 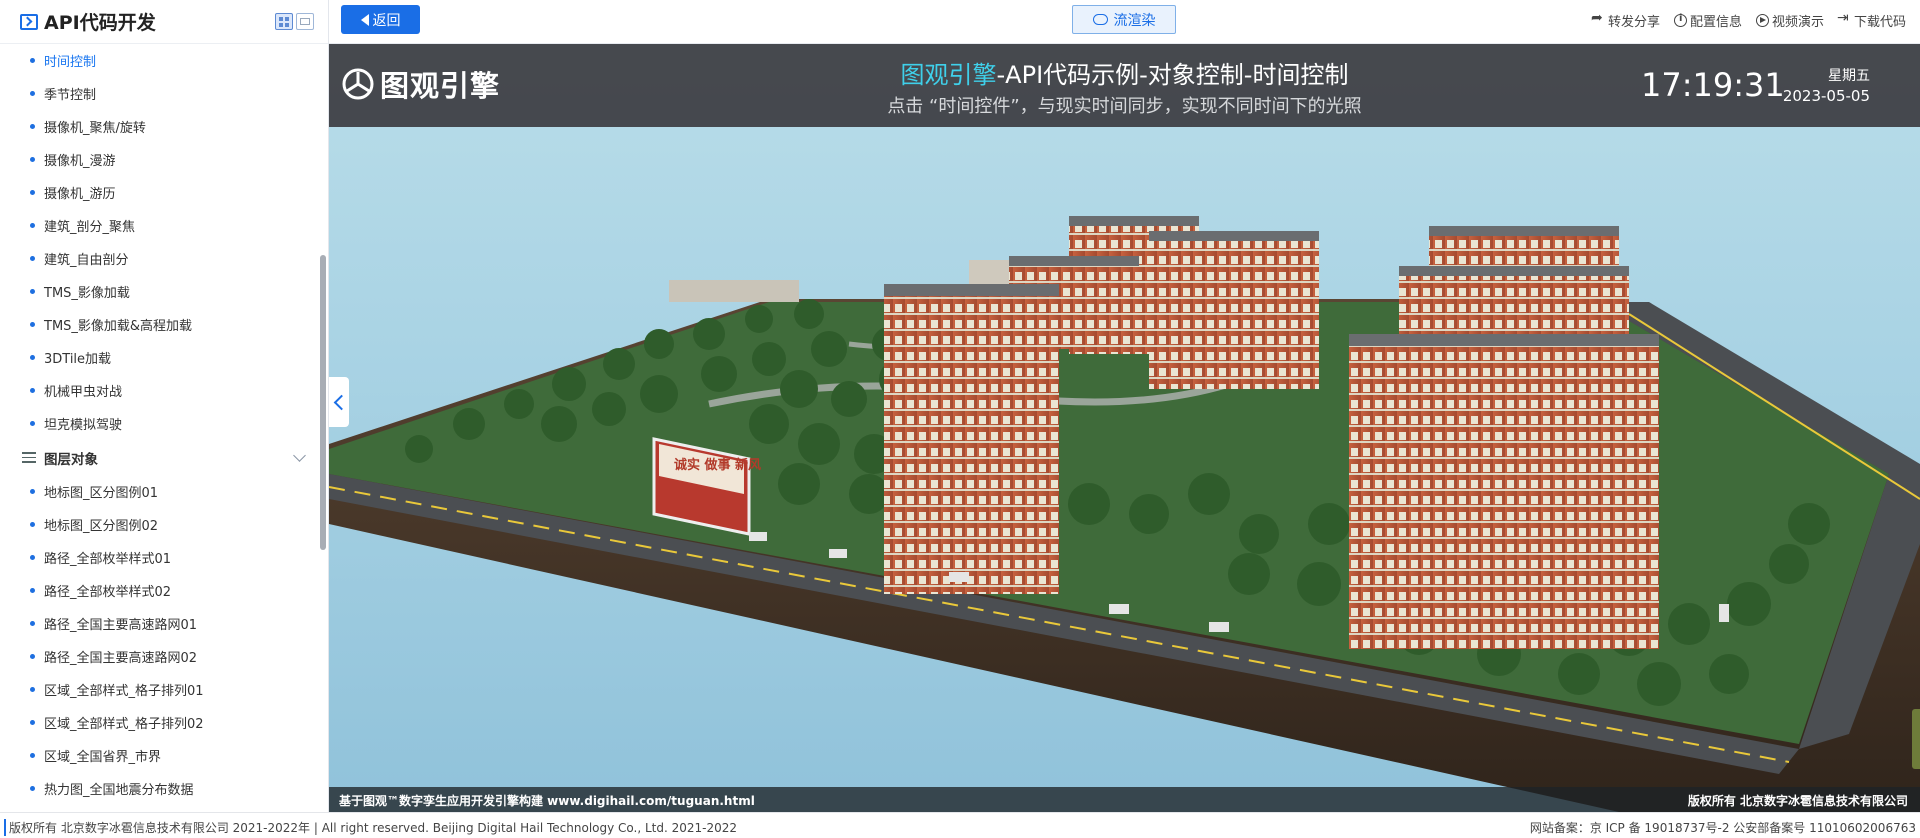 I want to click on sidebar-item: TMS_影像加载&高程加载, so click(x=164, y=324).